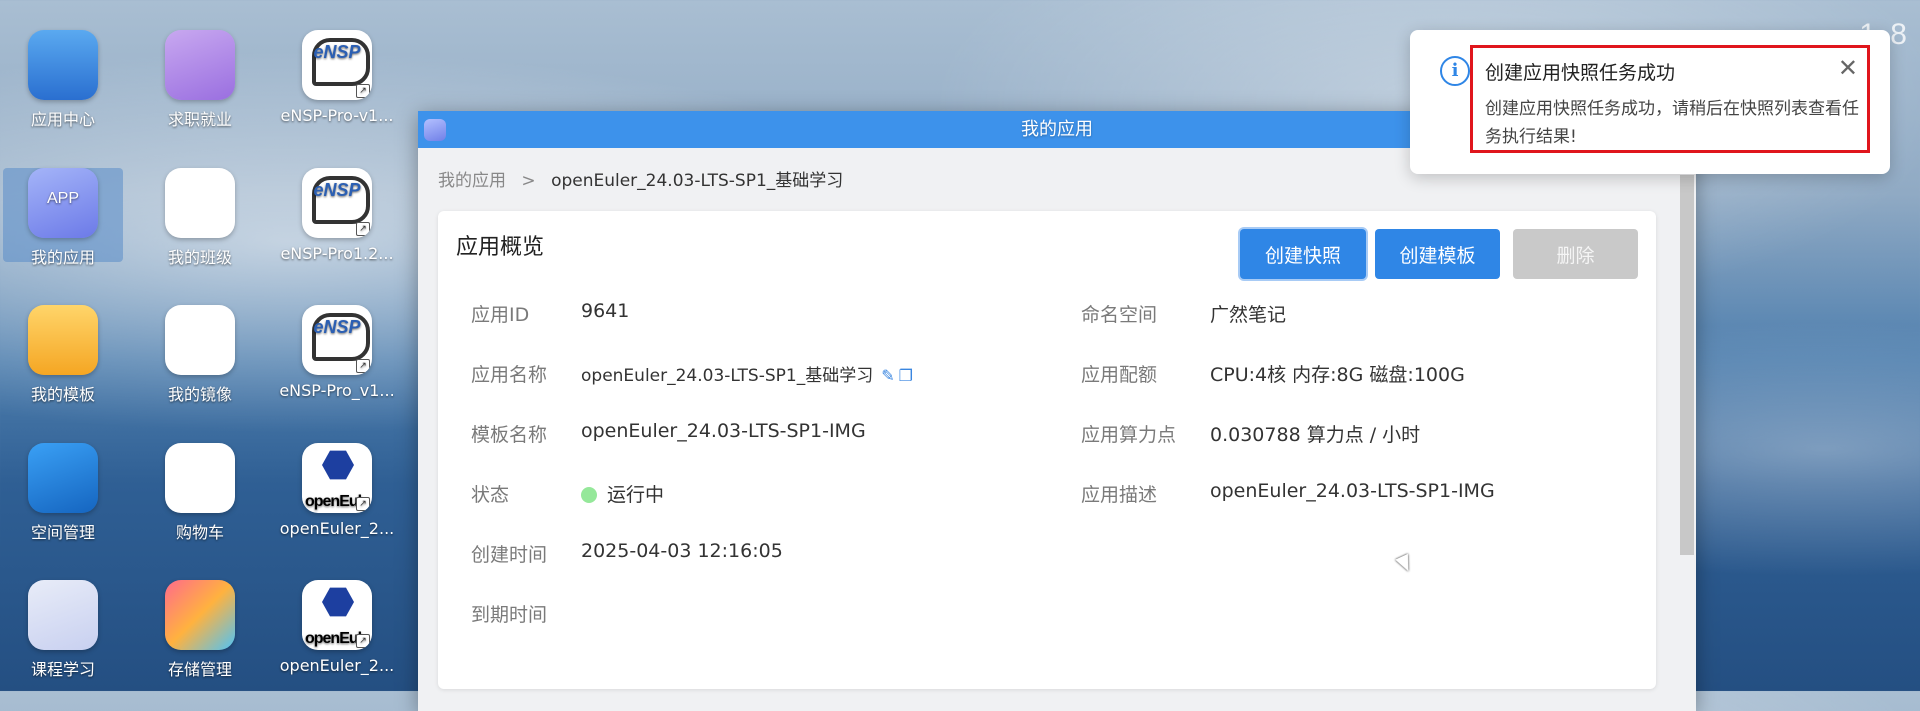 The image size is (1920, 711). I want to click on desktop-icon-my-image: 我的镜像, so click(200, 355).